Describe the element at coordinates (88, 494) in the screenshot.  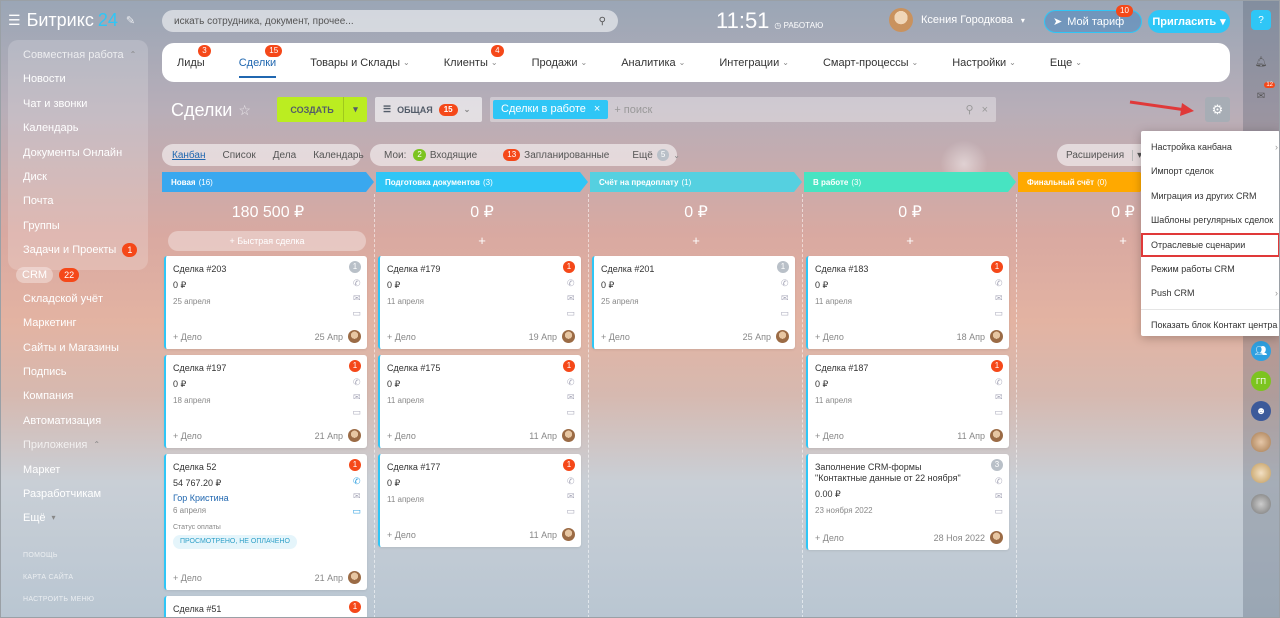
I see `menu-item-dev: Разработчикам` at that location.